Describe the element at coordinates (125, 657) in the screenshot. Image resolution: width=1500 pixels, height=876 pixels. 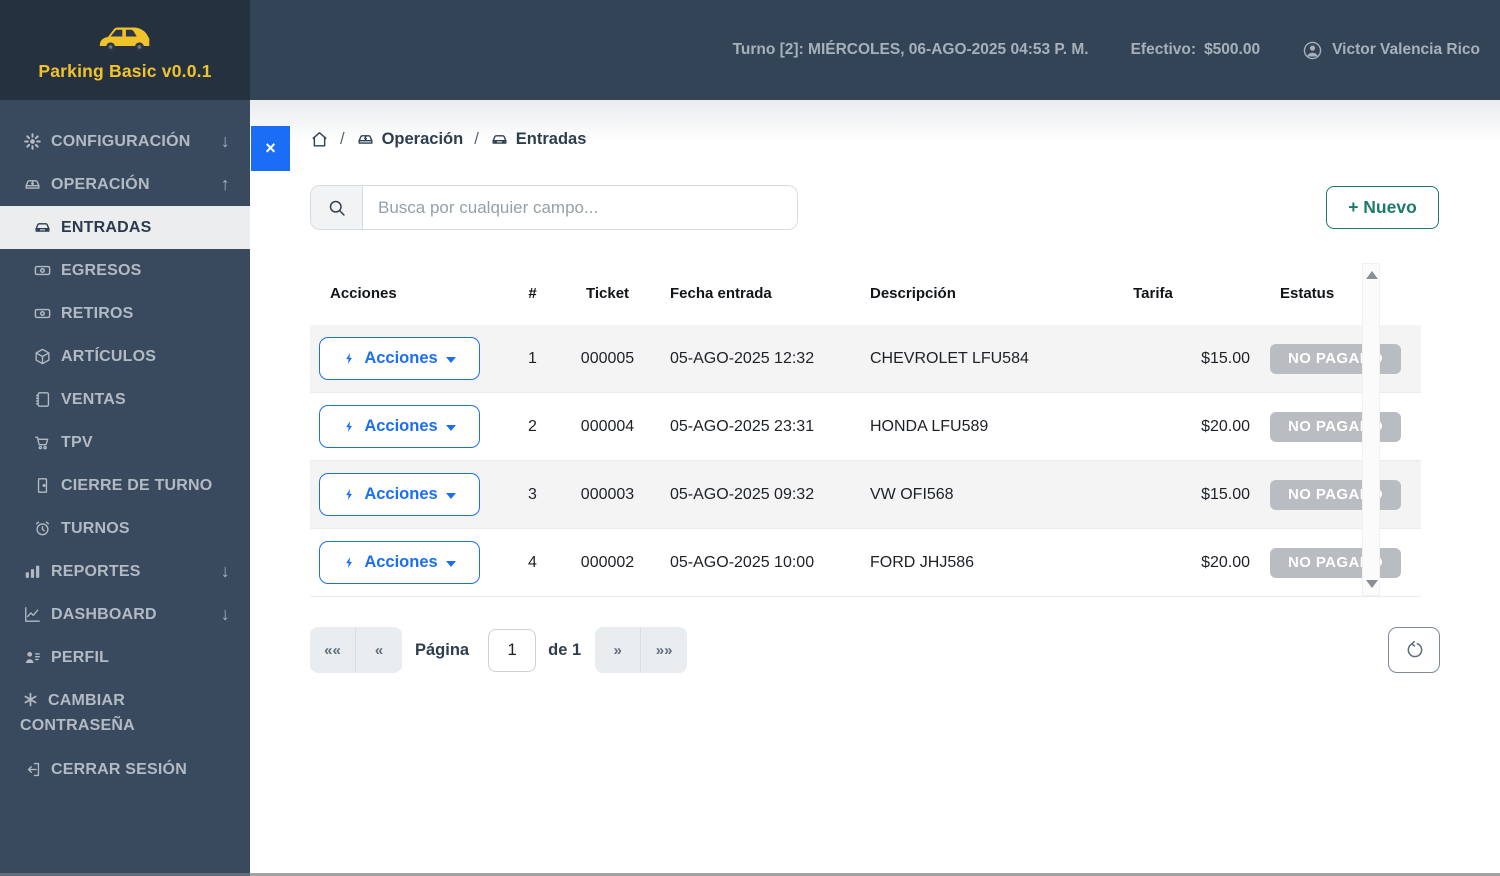
I see `sidebar-item-perfil: PERFIL` at that location.